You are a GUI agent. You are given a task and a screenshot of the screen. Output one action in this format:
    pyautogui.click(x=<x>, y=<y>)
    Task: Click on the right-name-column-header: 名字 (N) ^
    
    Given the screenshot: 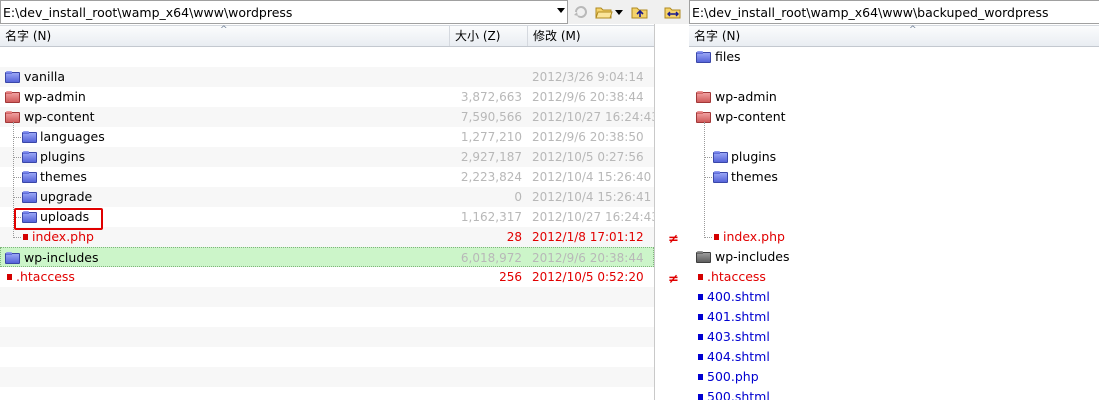 What is the action you would take?
    pyautogui.click(x=894, y=35)
    